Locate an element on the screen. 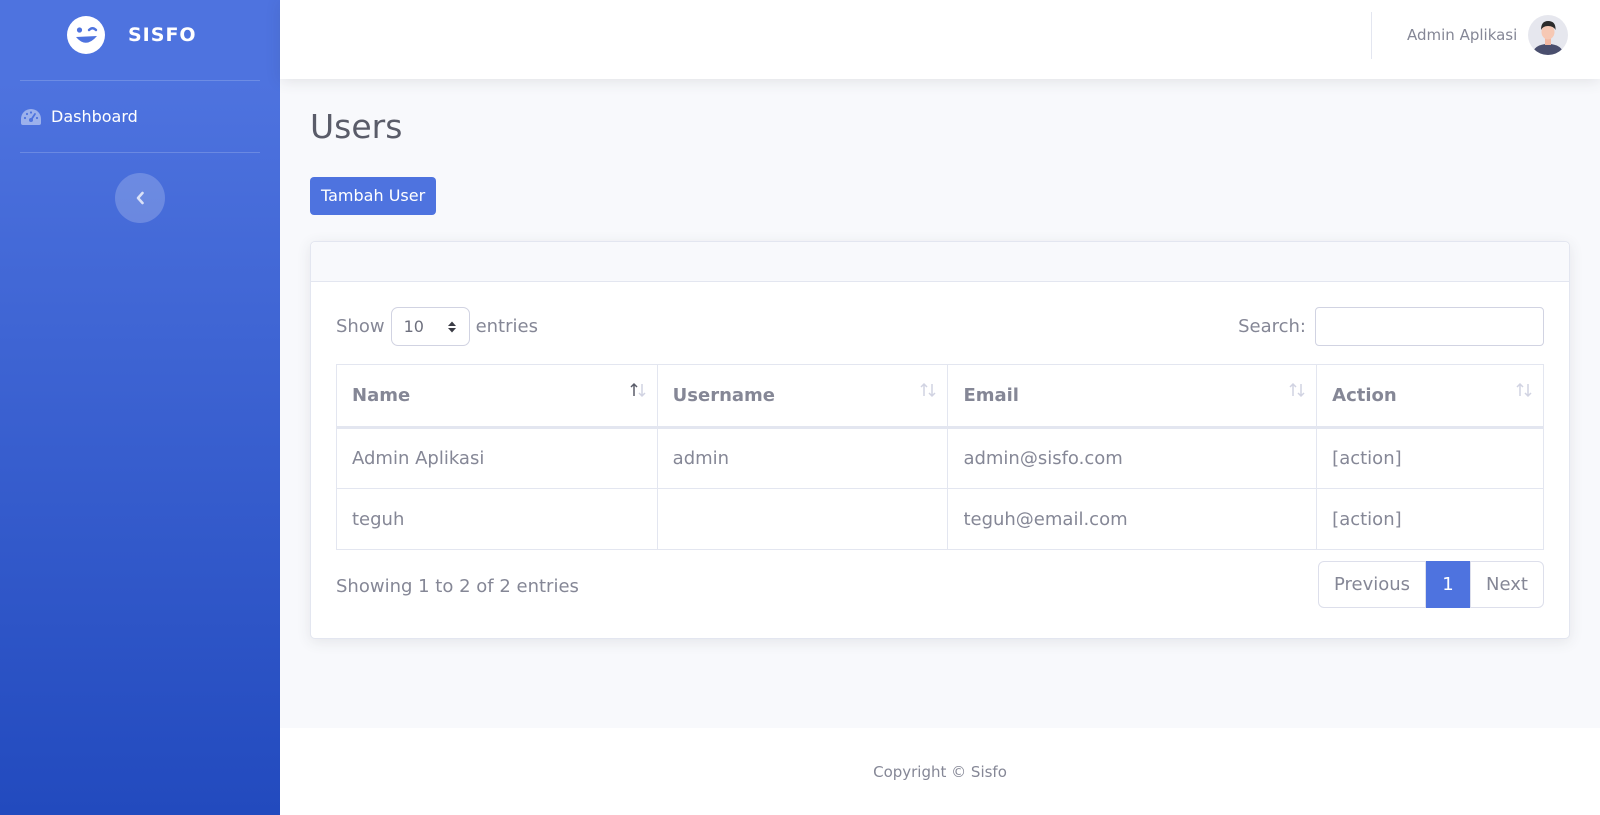 This screenshot has width=1600, height=815. column-header-username: Username is located at coordinates (802, 396).